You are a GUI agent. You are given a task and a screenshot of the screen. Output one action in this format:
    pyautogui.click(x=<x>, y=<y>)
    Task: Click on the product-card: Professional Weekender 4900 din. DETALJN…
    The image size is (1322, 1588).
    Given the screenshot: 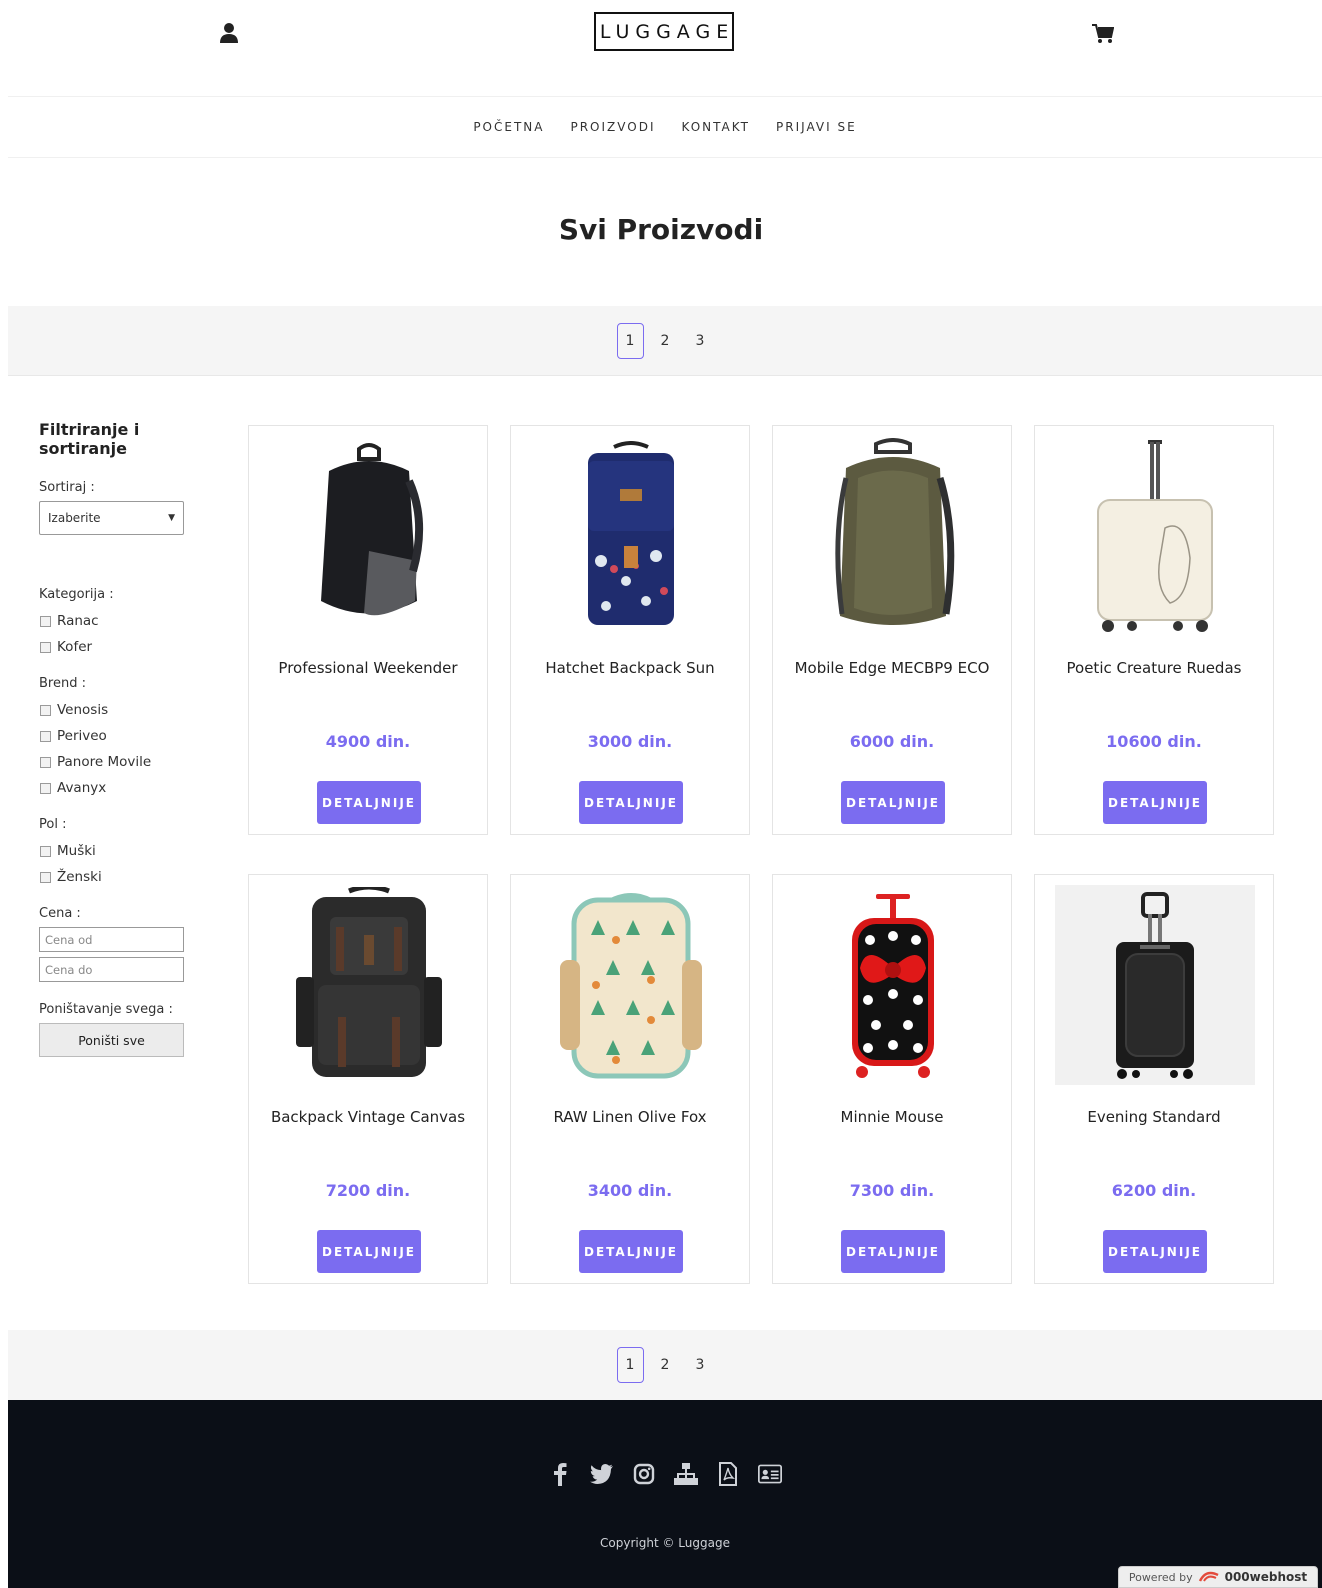 What is the action you would take?
    pyautogui.click(x=368, y=630)
    